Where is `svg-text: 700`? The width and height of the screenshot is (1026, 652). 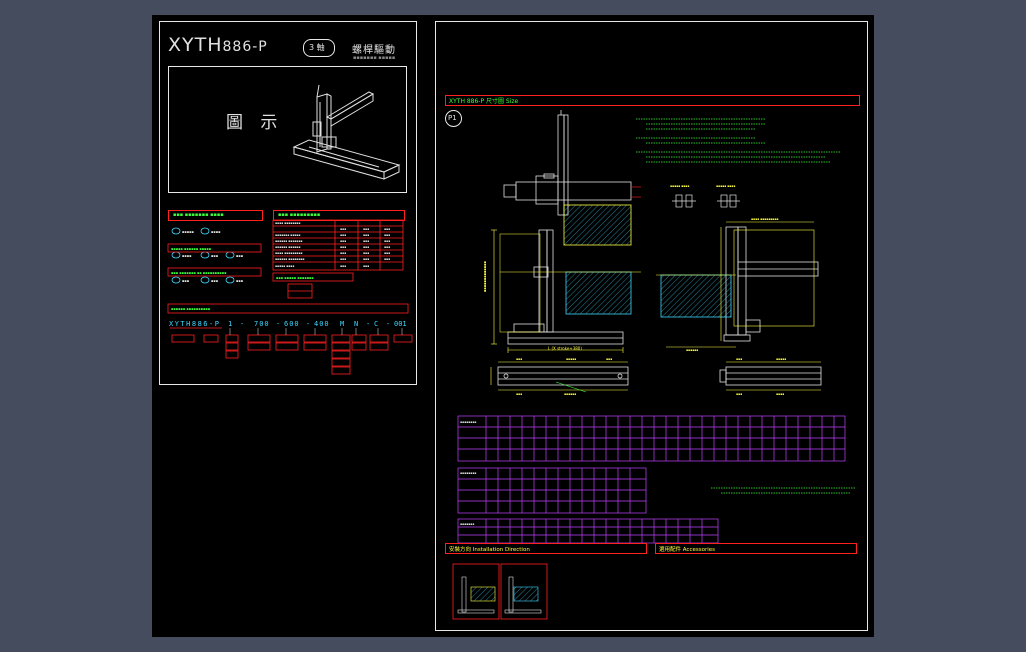 svg-text: 700 is located at coordinates (262, 324).